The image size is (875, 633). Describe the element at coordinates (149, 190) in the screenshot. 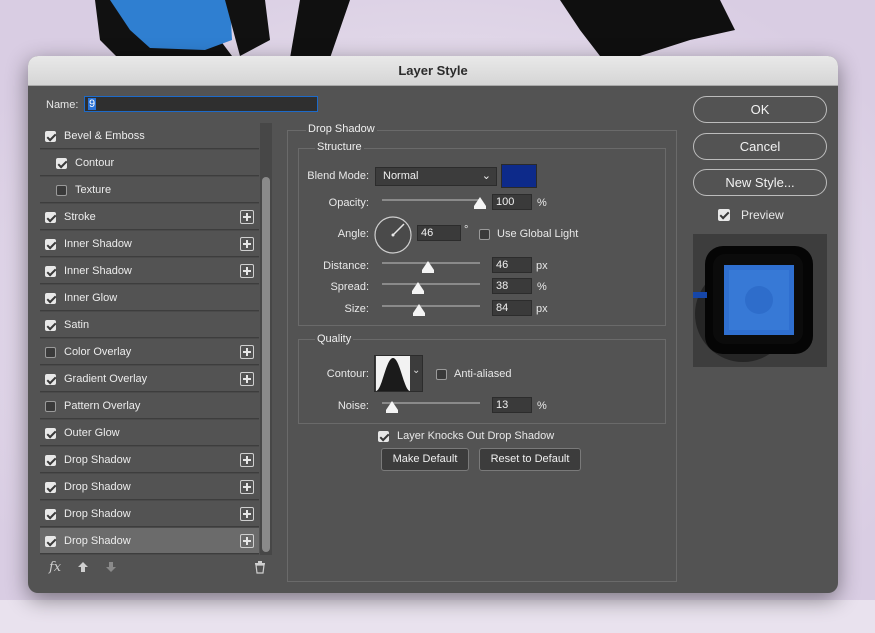

I see `effect-item: Texture` at that location.